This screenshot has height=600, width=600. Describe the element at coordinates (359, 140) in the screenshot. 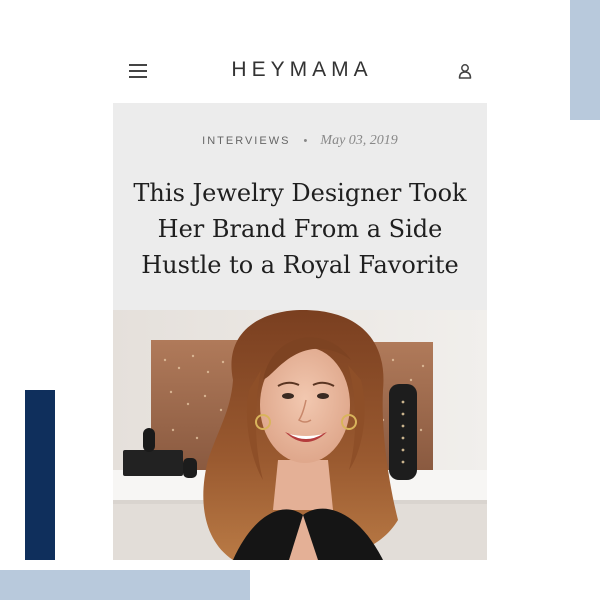

I see `article-date: May 03, 2019` at that location.